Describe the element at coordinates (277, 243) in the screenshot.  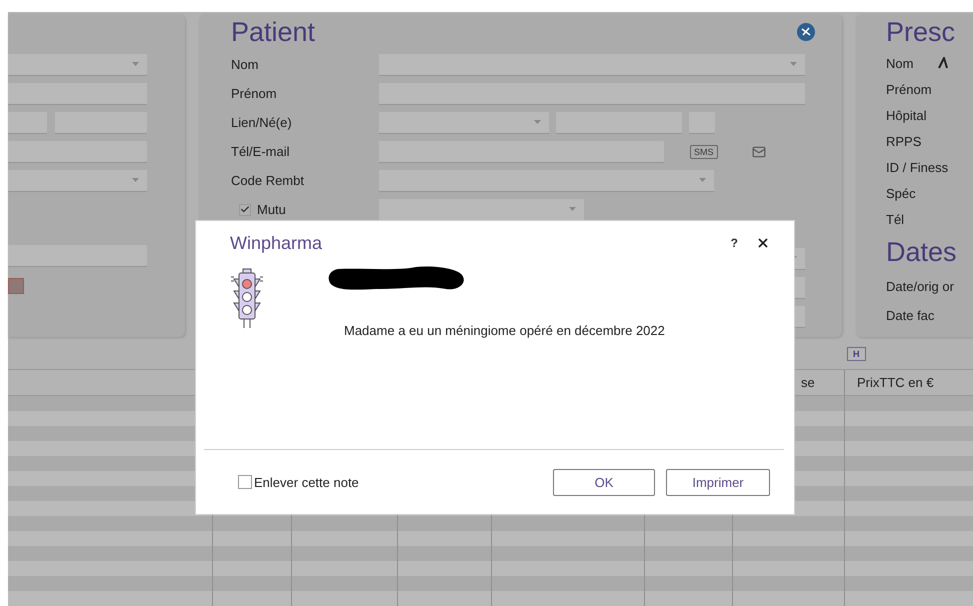
I see `dialog-title: Winpharma` at that location.